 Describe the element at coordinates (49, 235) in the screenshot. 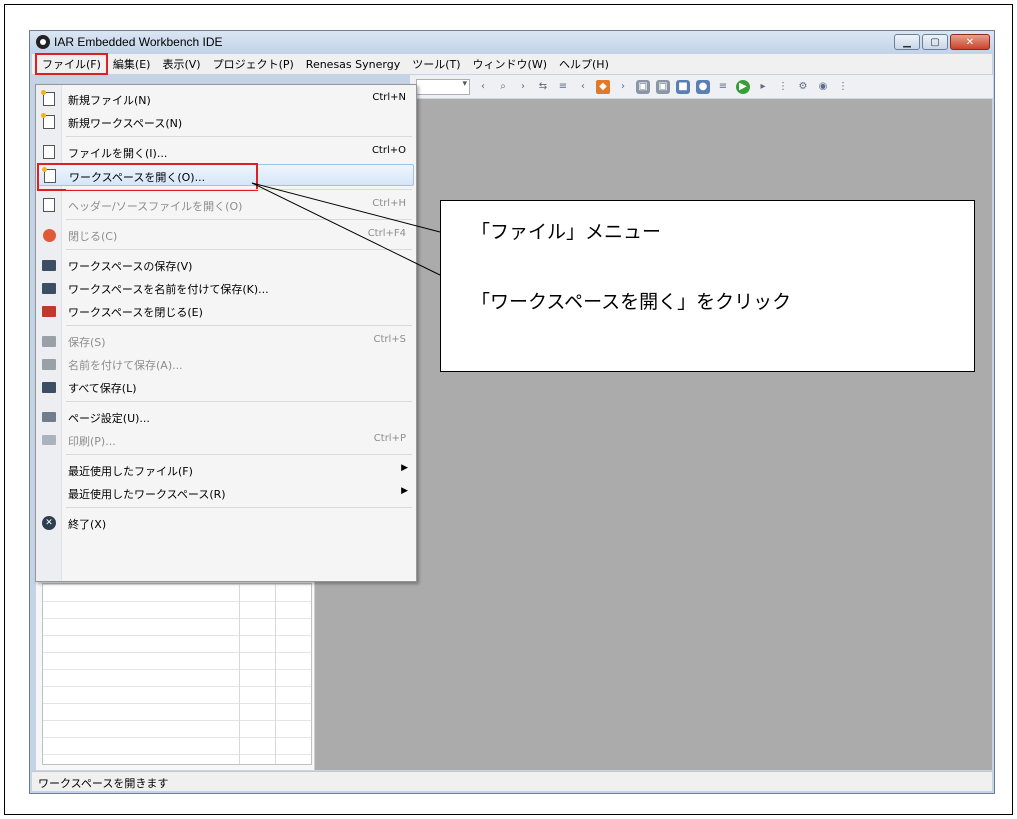

I see `close-file-icon` at that location.